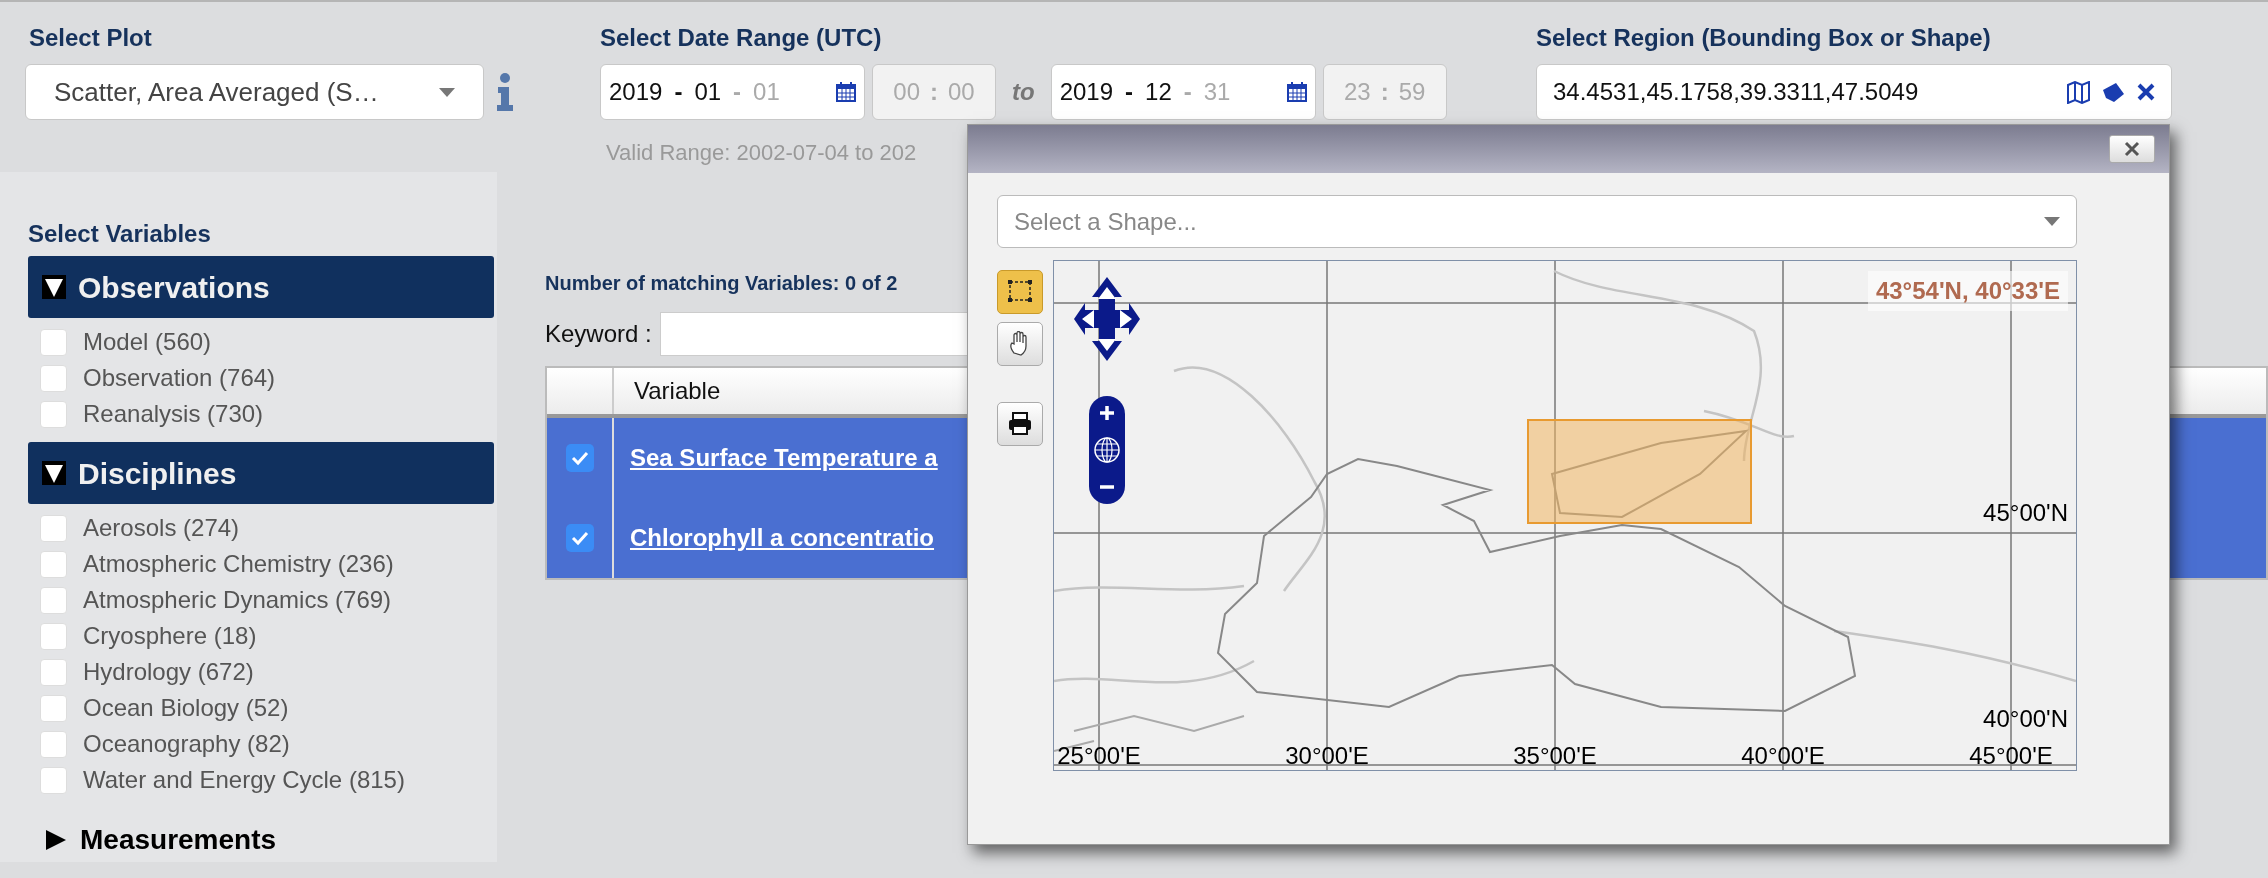 The width and height of the screenshot is (2268, 878). I want to click on longitude-label: 35°00'E, so click(1555, 756).